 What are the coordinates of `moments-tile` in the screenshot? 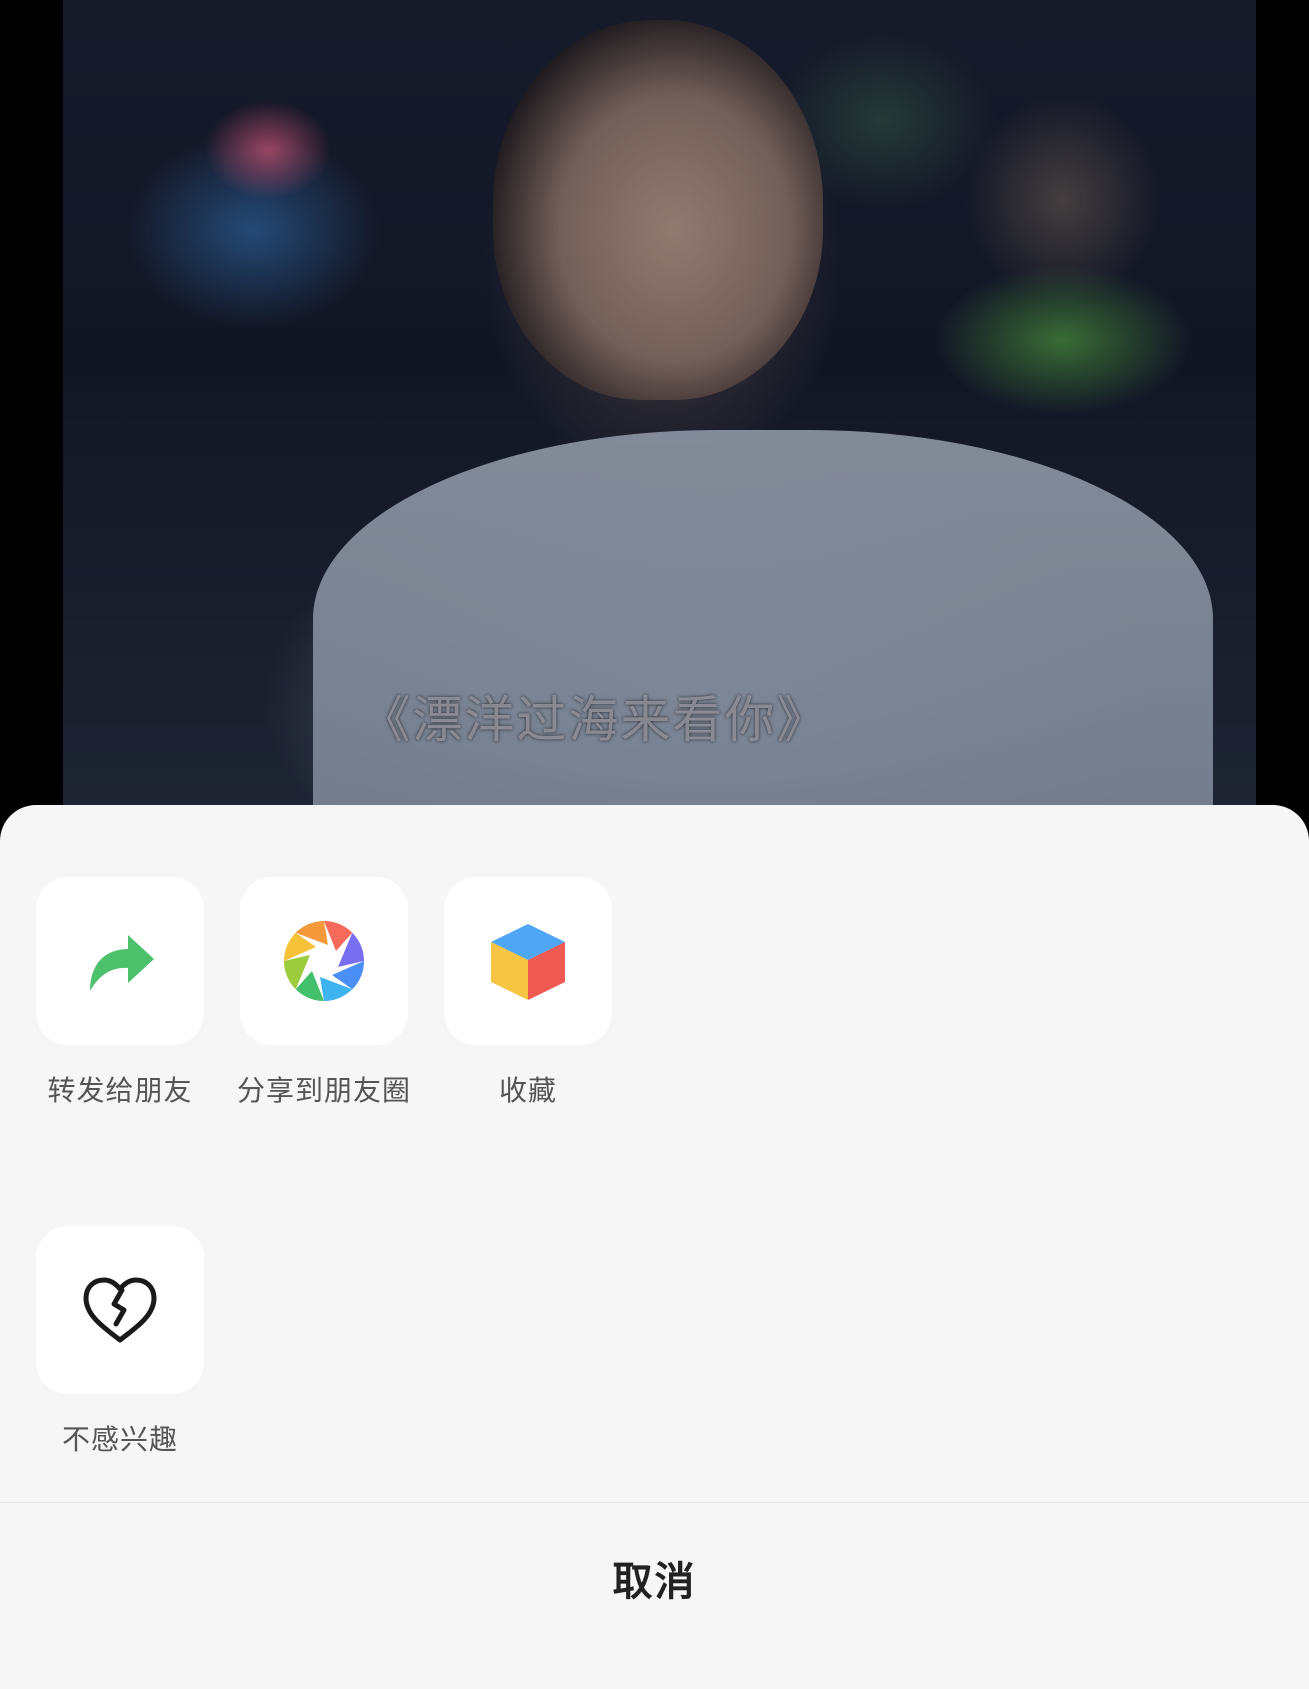 It's located at (324, 961).